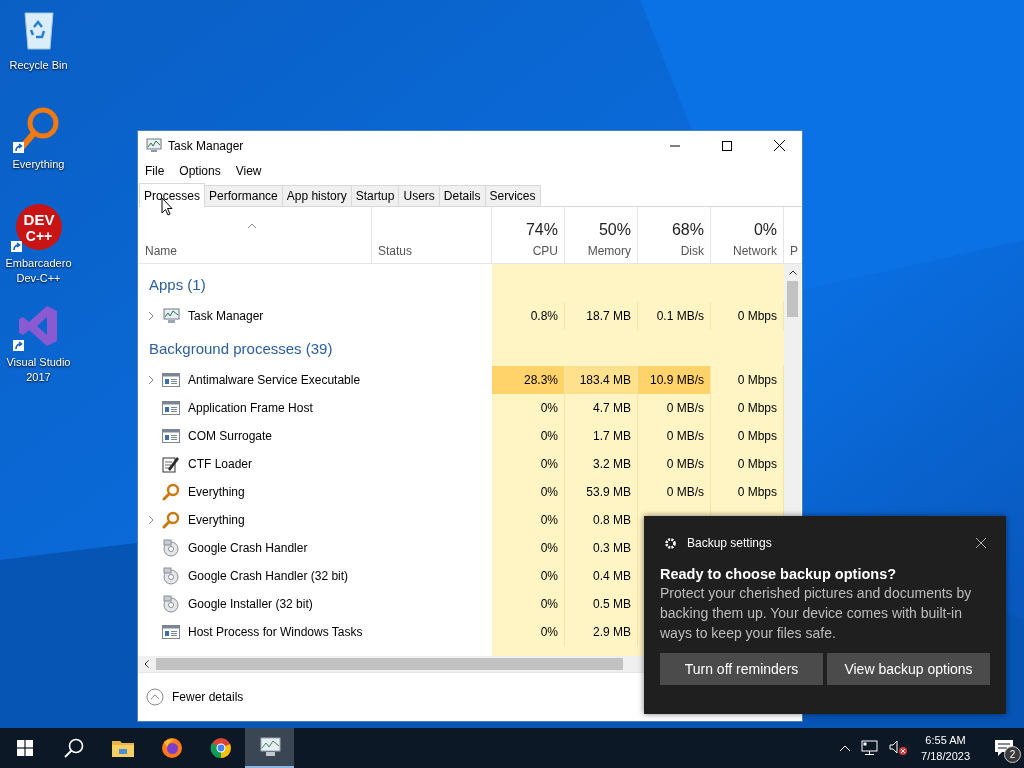 Image resolution: width=1024 pixels, height=768 pixels. What do you see at coordinates (275, 632) in the screenshot?
I see `process-name: Host Process for Windows Tasks` at bounding box center [275, 632].